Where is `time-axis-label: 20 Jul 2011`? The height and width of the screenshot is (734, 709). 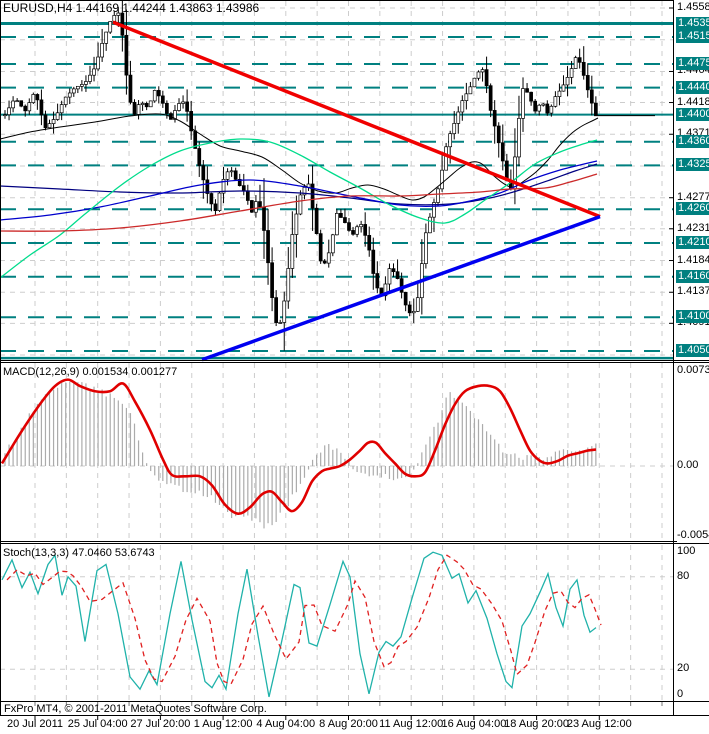 time-axis-label: 20 Jul 2011 is located at coordinates (35, 724).